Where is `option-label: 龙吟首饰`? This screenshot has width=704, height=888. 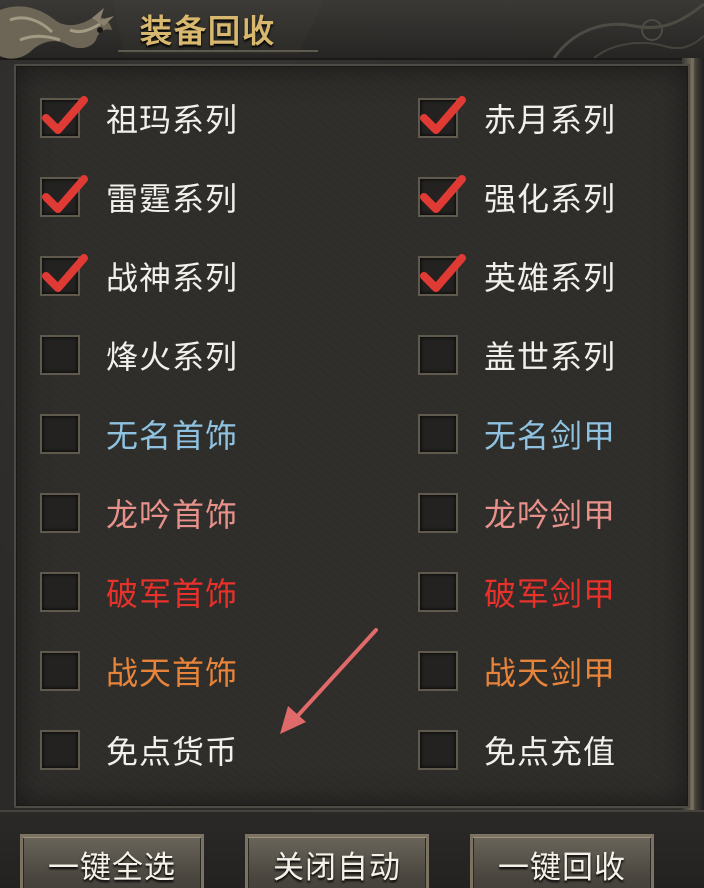 option-label: 龙吟首饰 is located at coordinates (172, 515).